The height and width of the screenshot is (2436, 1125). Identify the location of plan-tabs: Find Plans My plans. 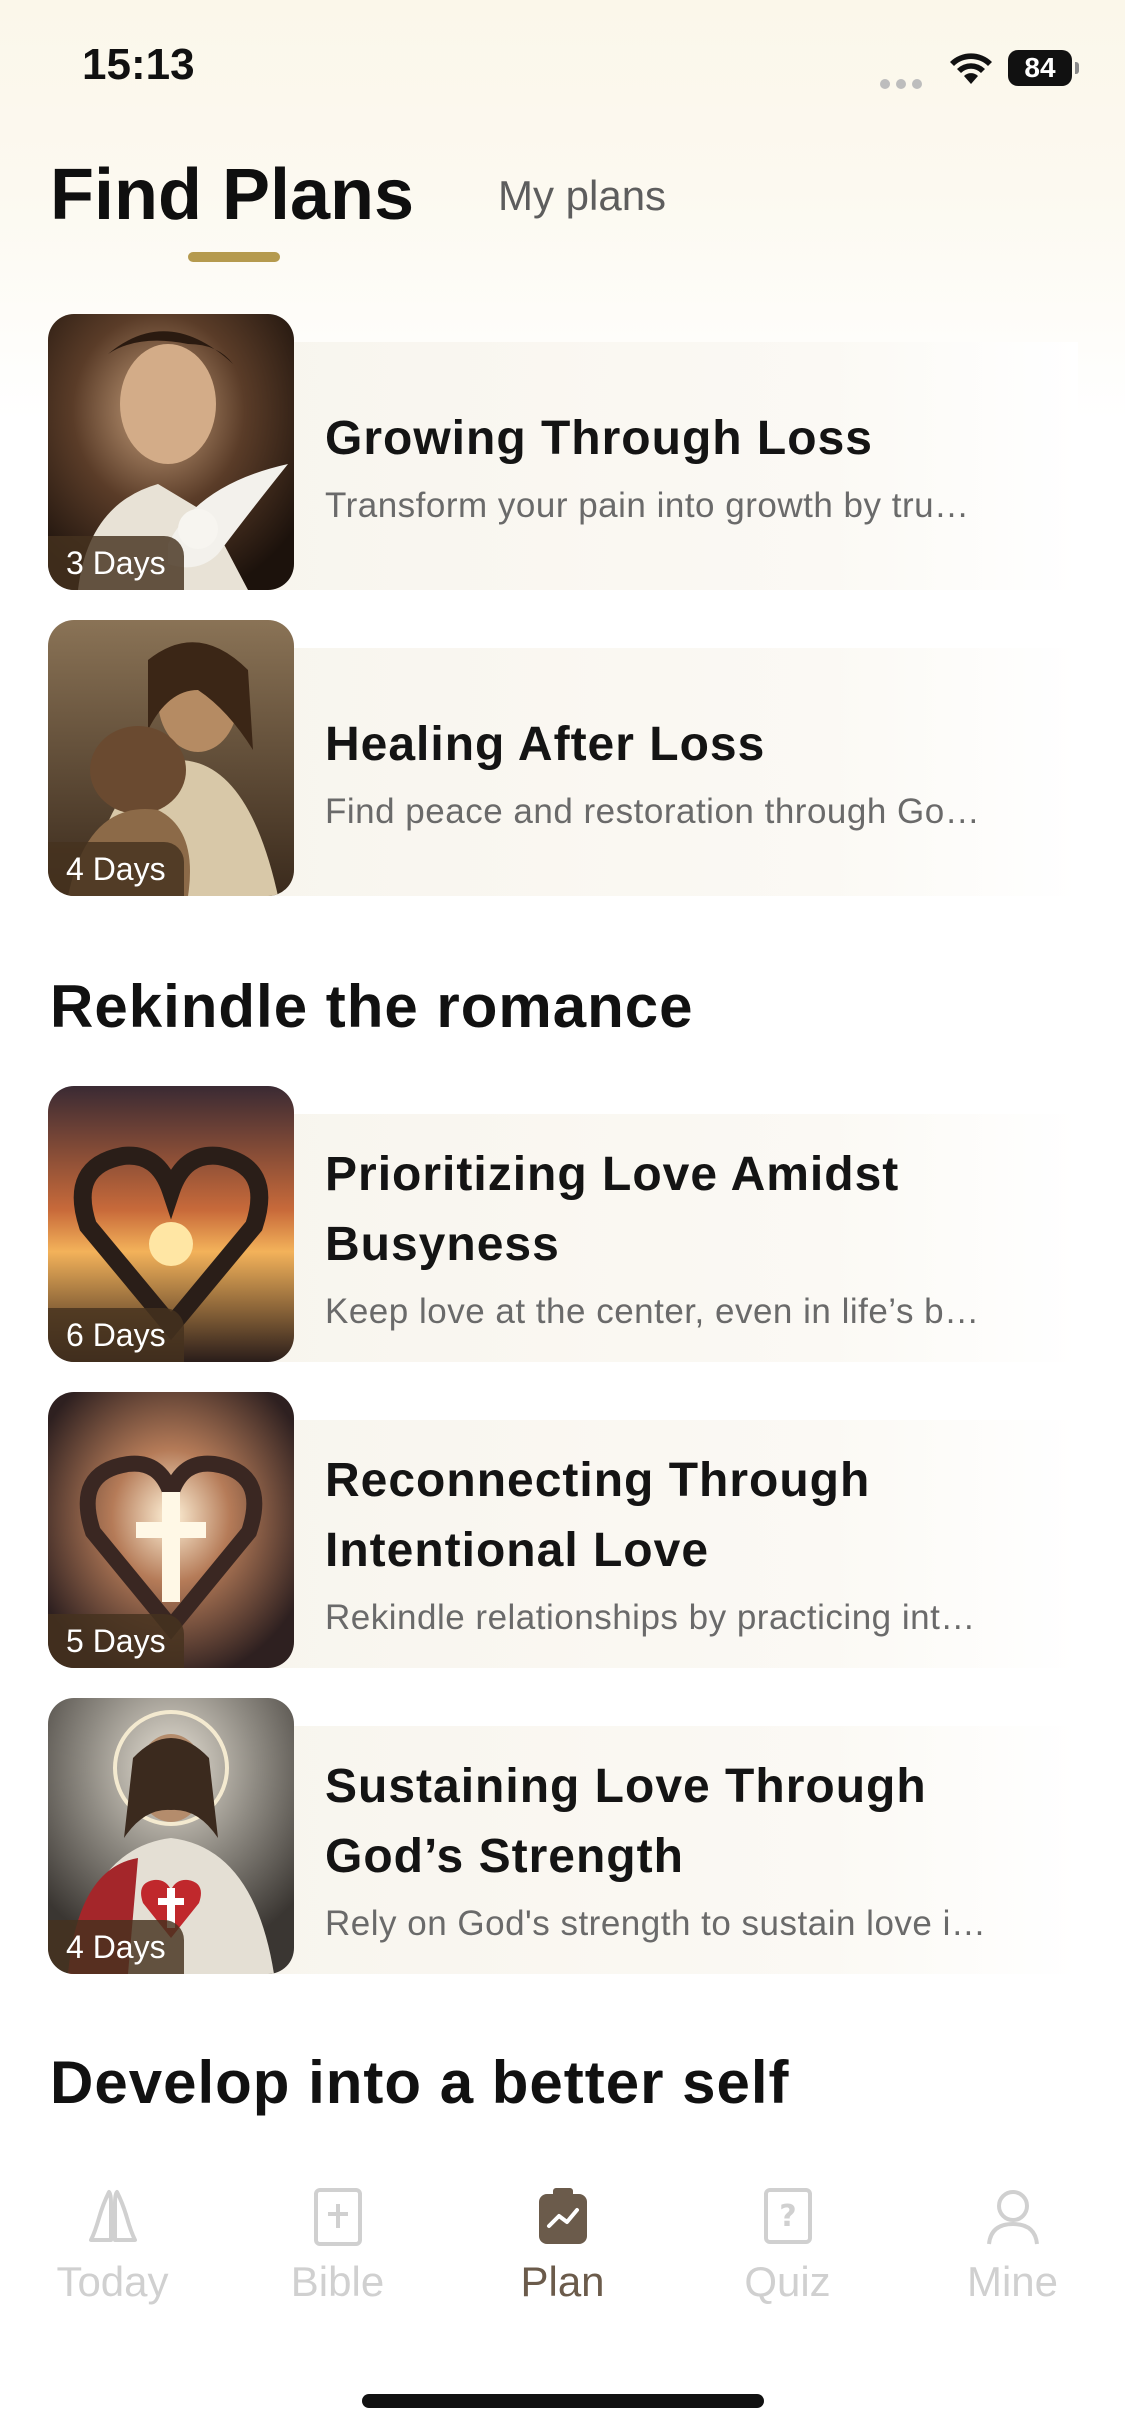
(562, 210).